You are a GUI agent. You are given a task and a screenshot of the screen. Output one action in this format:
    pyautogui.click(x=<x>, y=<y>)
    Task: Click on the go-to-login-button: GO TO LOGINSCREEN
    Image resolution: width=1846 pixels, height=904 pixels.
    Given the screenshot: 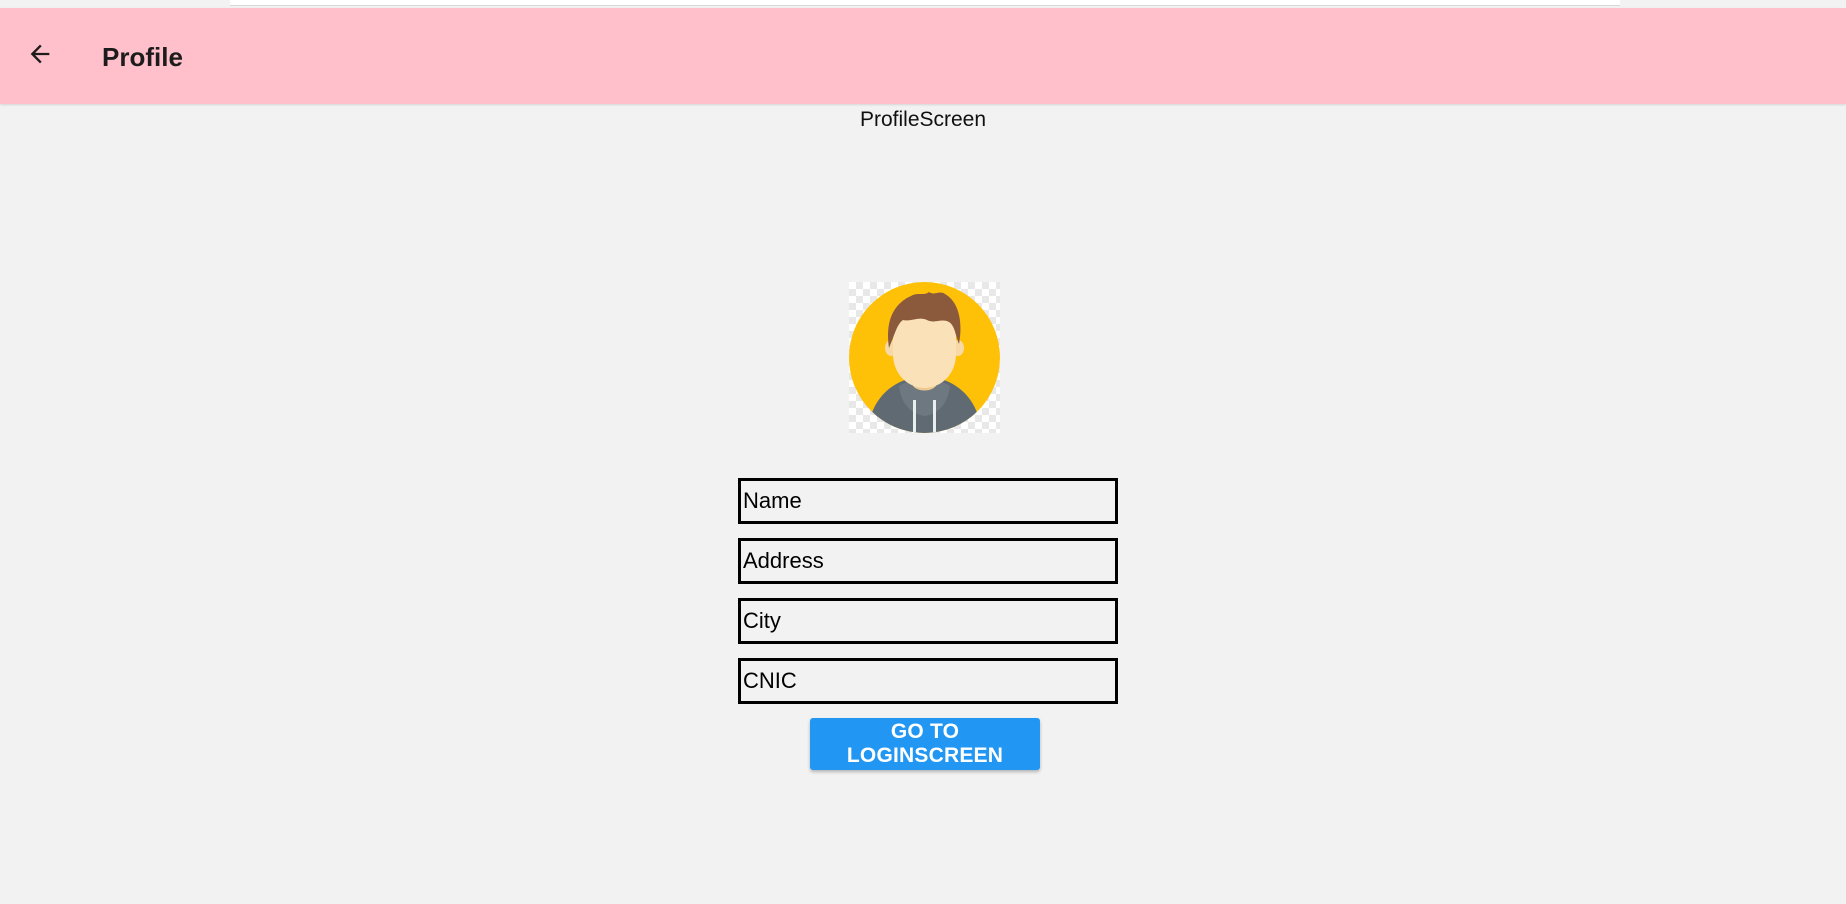 What is the action you would take?
    pyautogui.click(x=925, y=744)
    